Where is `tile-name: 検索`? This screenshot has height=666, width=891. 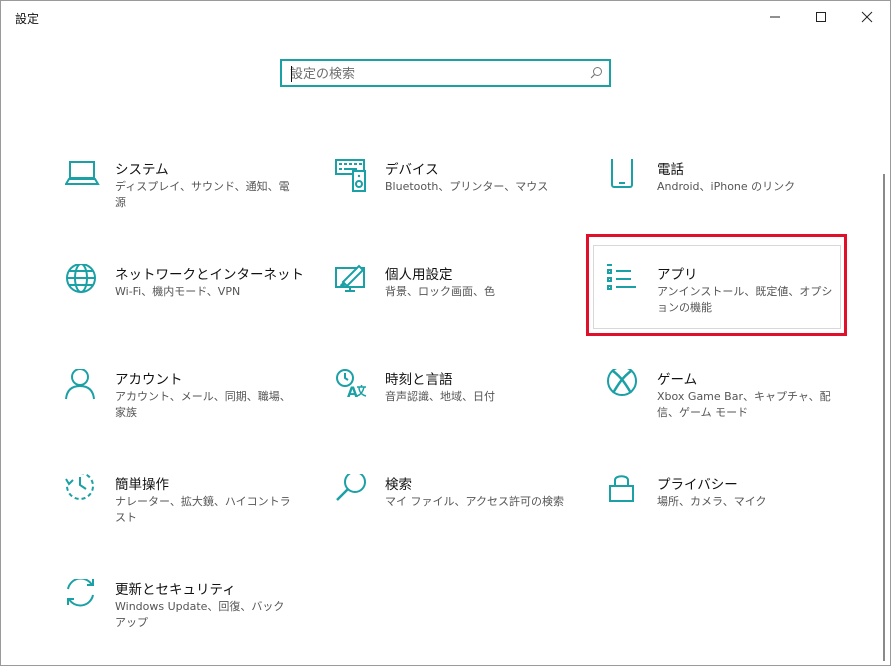 tile-name: 検索 is located at coordinates (398, 485).